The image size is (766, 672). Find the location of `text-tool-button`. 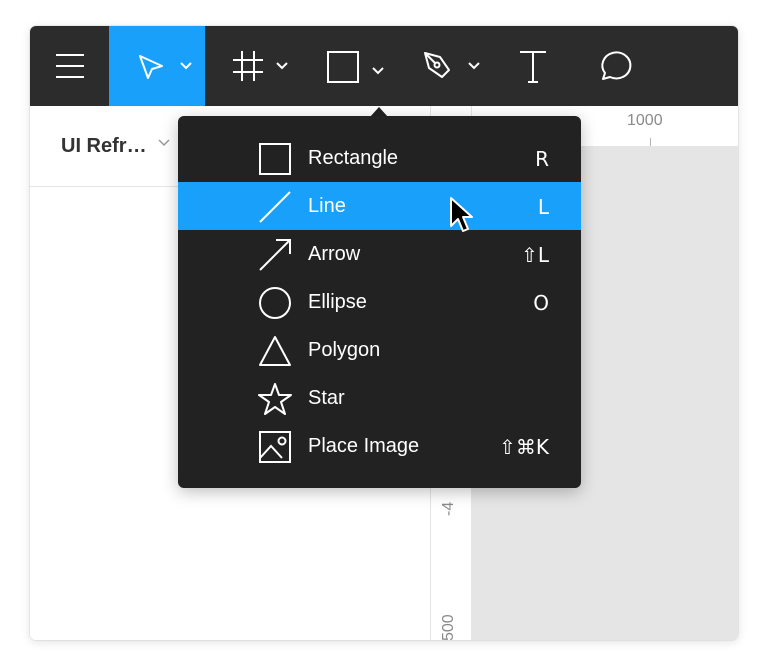

text-tool-button is located at coordinates (533, 66).